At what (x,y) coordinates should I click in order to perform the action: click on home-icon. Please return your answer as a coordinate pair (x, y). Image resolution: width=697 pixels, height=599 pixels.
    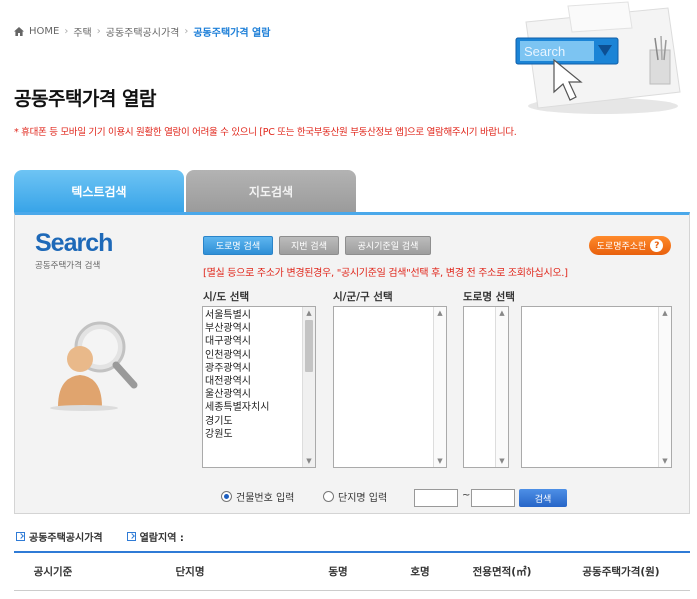
    Looking at the image, I should click on (19, 31).